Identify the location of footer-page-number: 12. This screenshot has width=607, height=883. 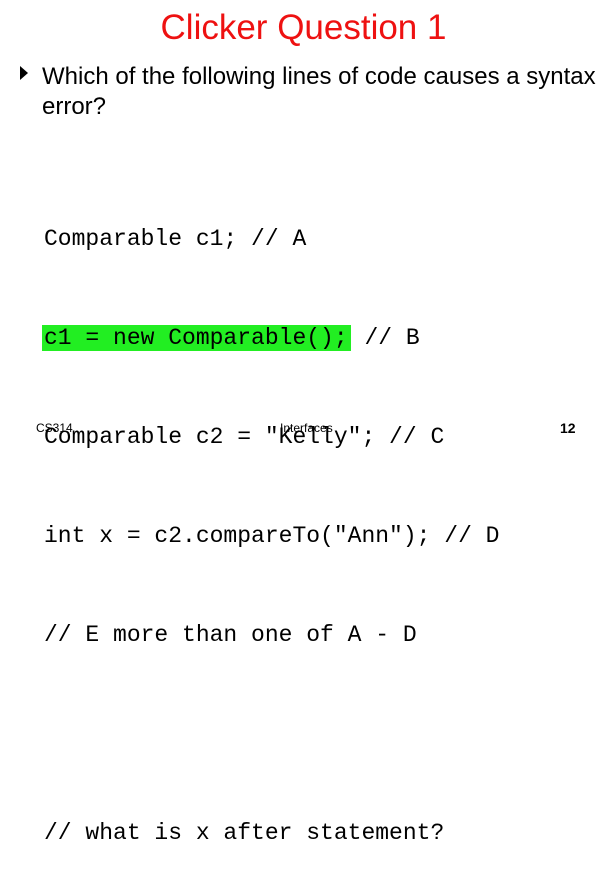
(568, 428).